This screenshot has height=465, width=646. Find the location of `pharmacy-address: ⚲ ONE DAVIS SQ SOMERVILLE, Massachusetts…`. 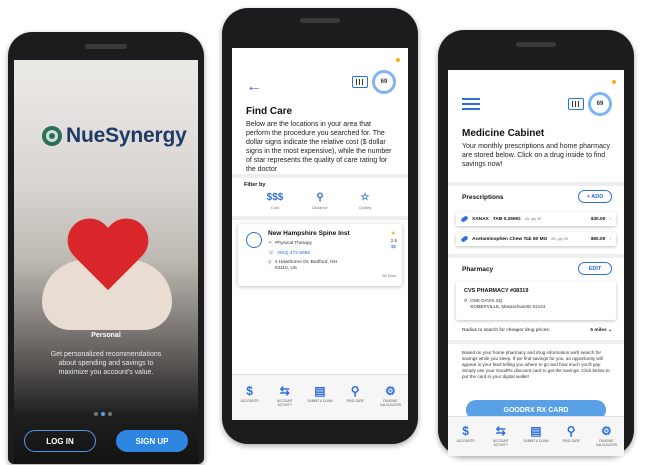

pharmacy-address: ⚲ ONE DAVIS SQ SOMERVILLE, Massachusetts… is located at coordinates (504, 304).